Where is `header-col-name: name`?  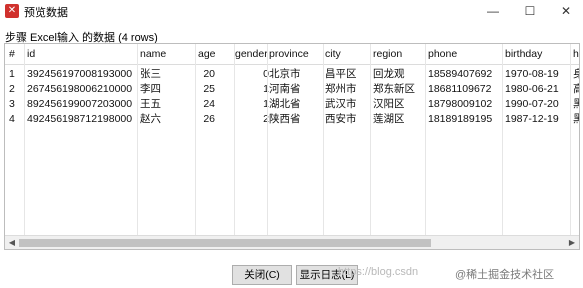
header-col-name: name is located at coordinates (167, 54).